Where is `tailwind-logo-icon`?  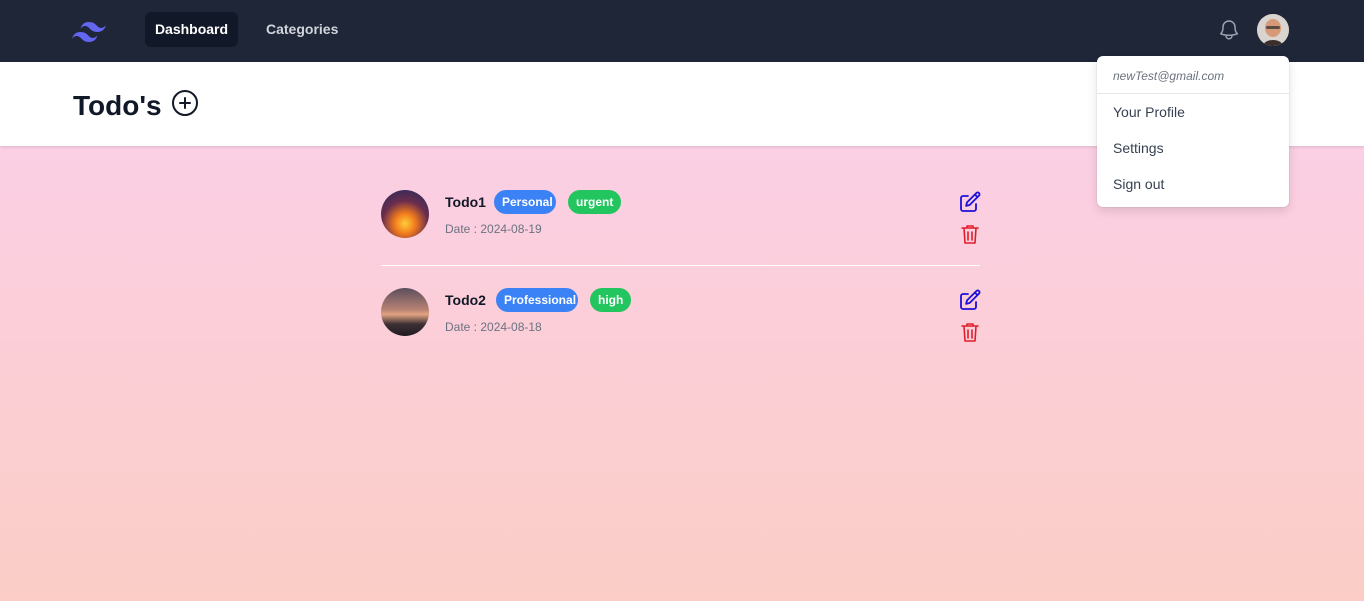 tailwind-logo-icon is located at coordinates (89, 30).